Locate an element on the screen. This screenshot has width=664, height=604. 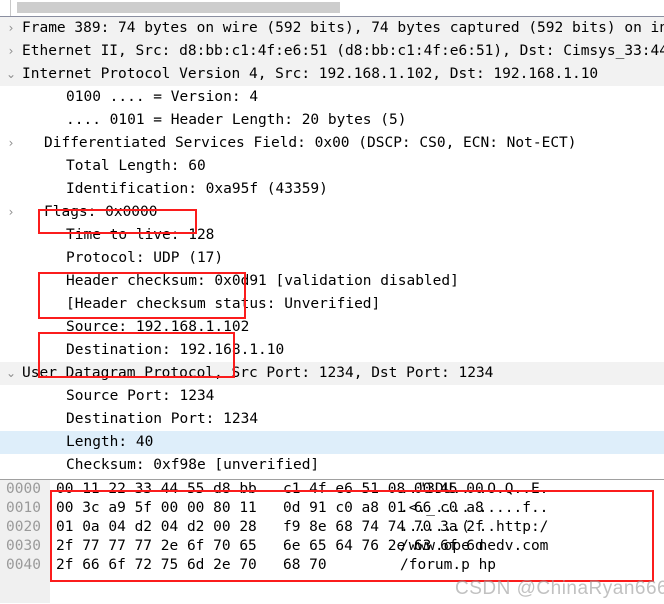
tree-row: .... 0101 = Header Length: 20 bytes (5) is located at coordinates (332, 120).